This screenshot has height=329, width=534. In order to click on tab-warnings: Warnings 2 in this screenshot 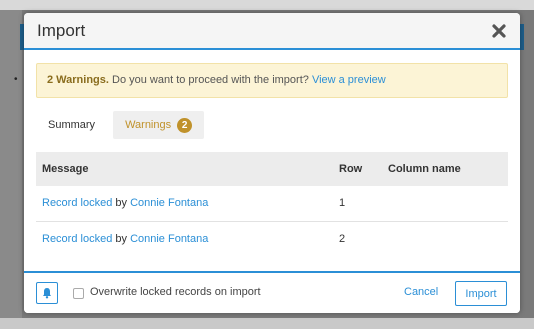, I will do `click(159, 125)`.